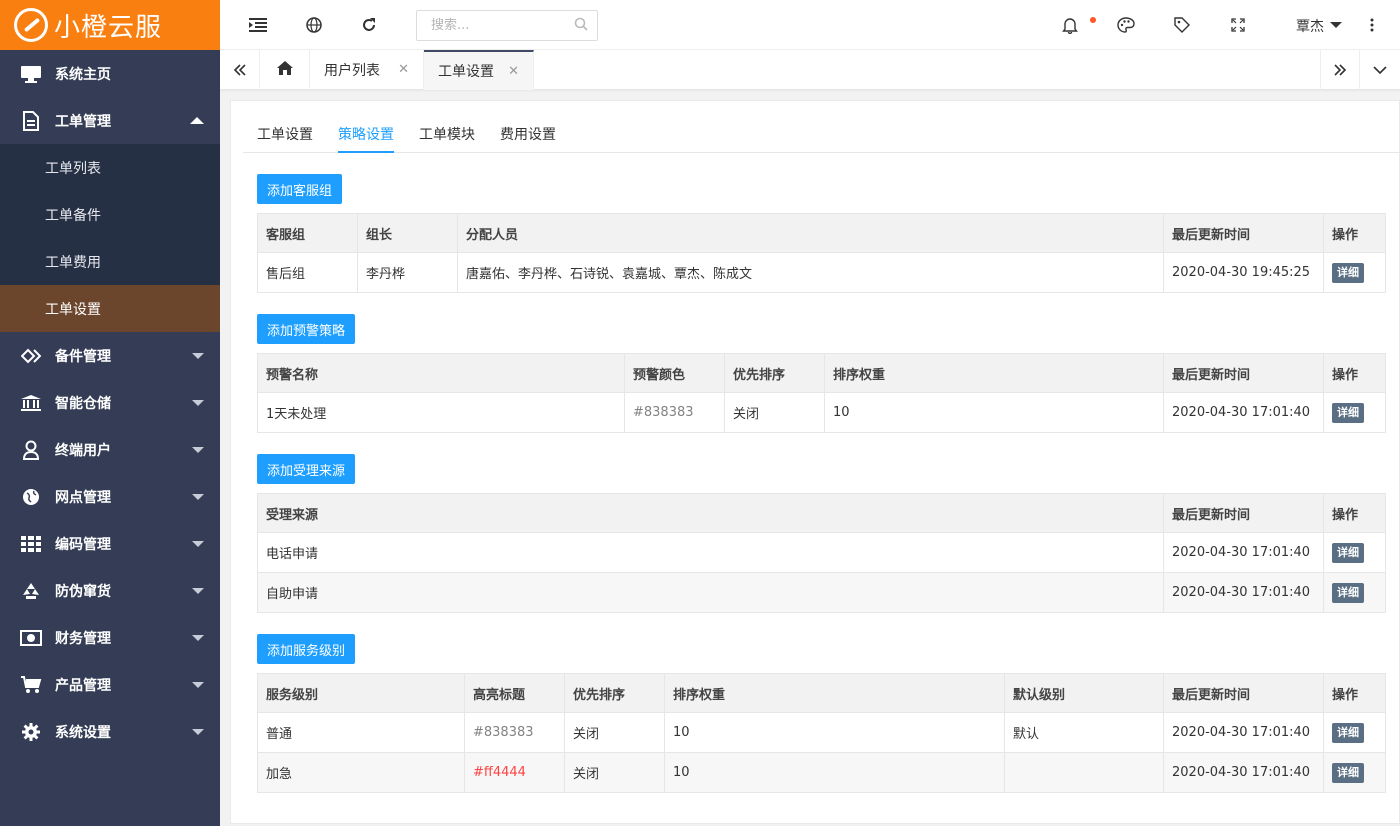  What do you see at coordinates (31, 25) in the screenshot?
I see `logo-icon` at bounding box center [31, 25].